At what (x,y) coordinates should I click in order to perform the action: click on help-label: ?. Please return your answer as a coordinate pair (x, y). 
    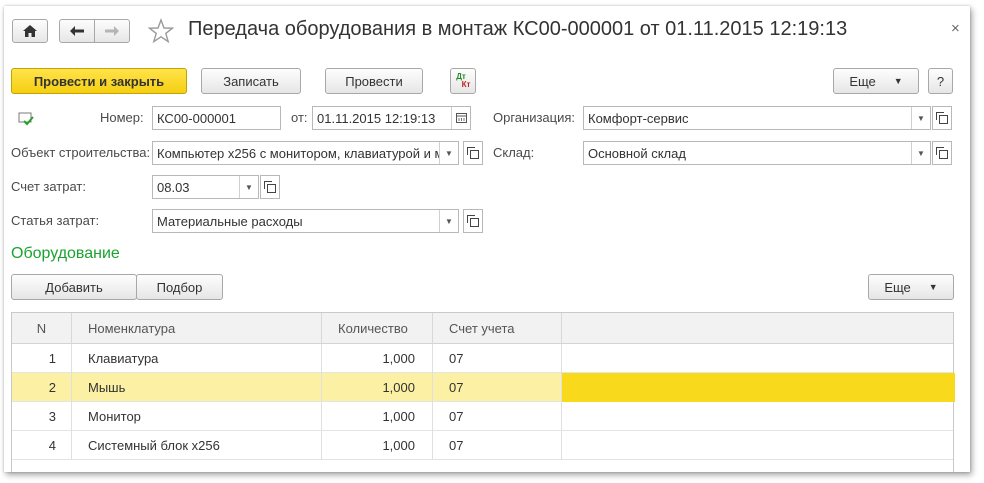
    Looking at the image, I should click on (940, 81).